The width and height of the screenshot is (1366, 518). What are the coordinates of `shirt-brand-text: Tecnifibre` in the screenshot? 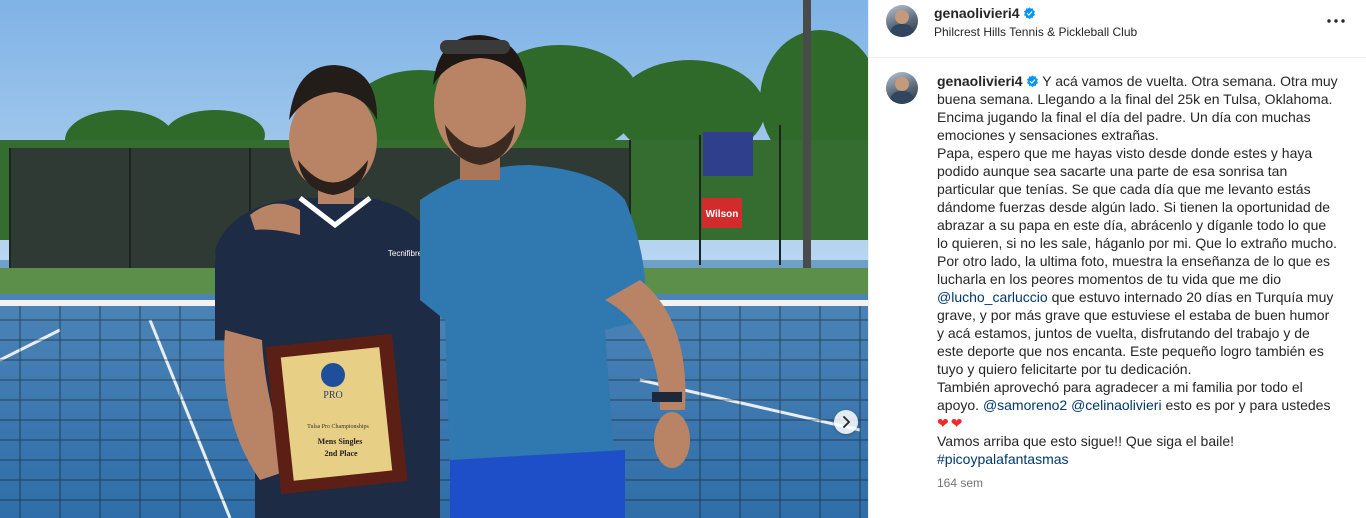 It's located at (405, 253).